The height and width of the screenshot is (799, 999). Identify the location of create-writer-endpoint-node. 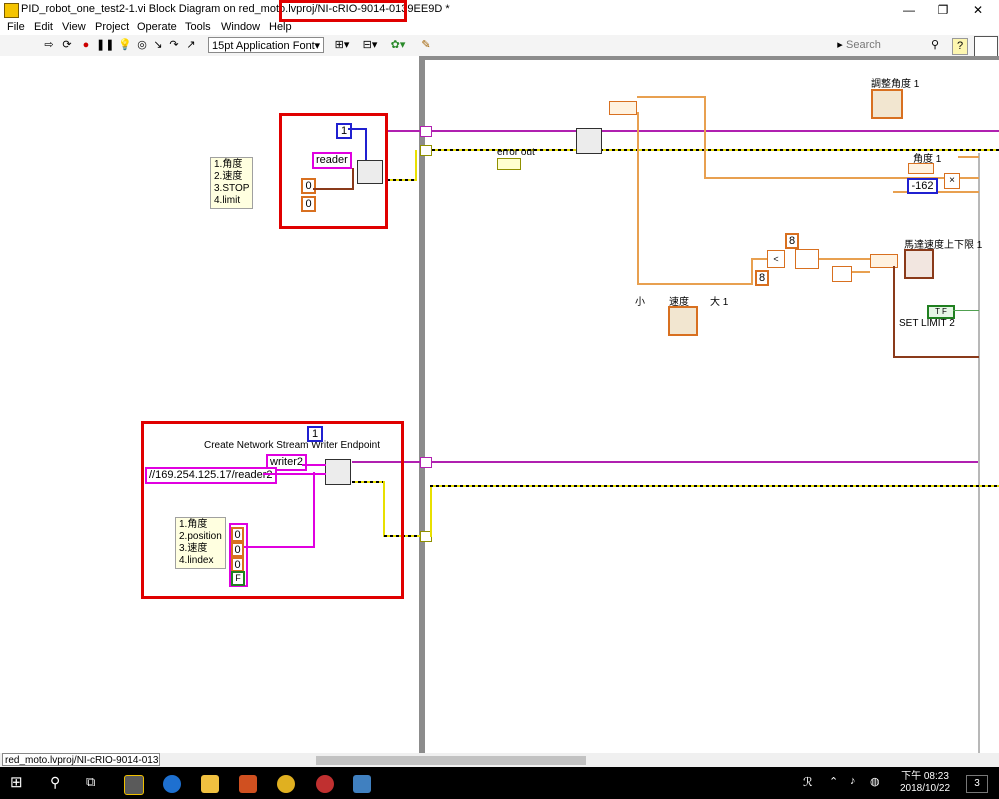
(338, 472).